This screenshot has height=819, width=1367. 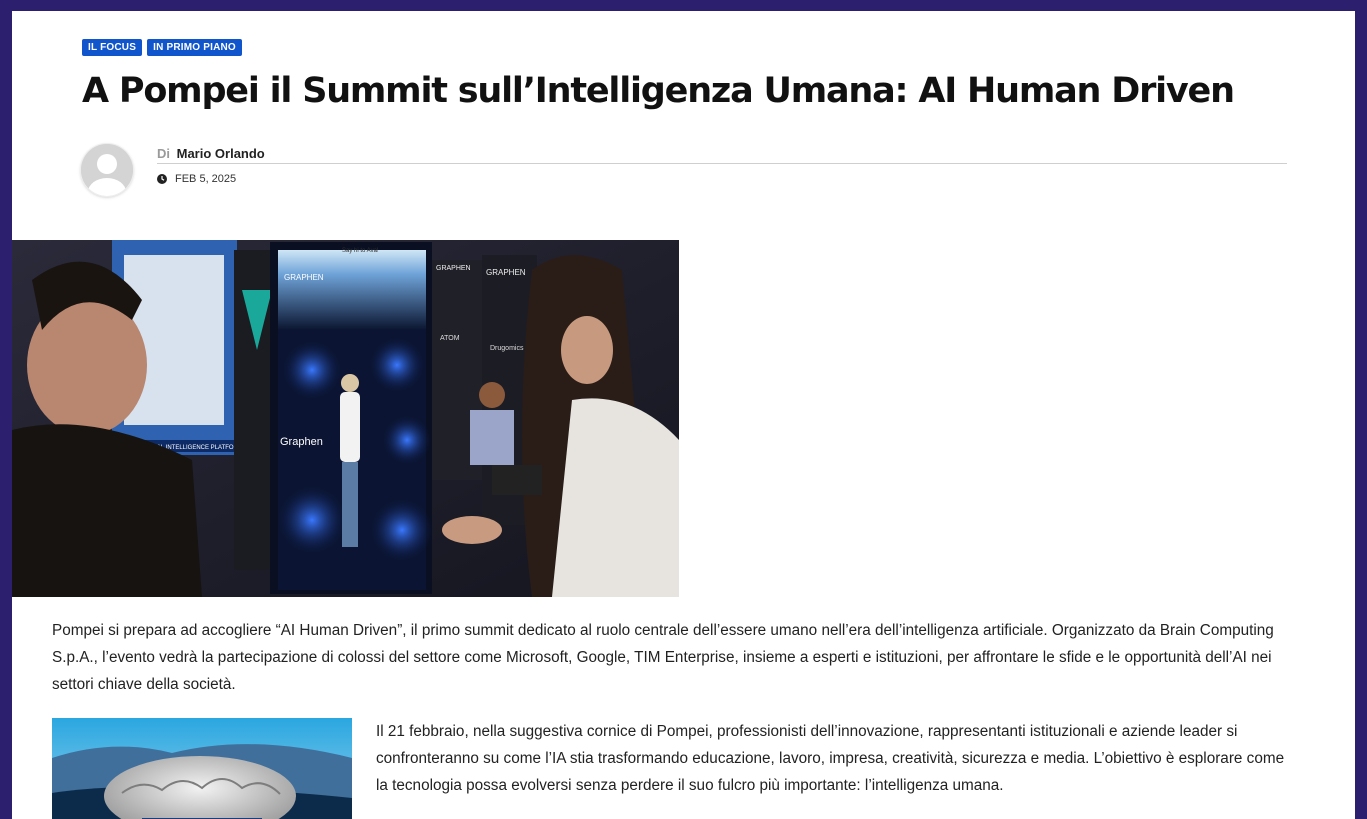 What do you see at coordinates (301, 442) in the screenshot?
I see `svg-text: Graphen` at bounding box center [301, 442].